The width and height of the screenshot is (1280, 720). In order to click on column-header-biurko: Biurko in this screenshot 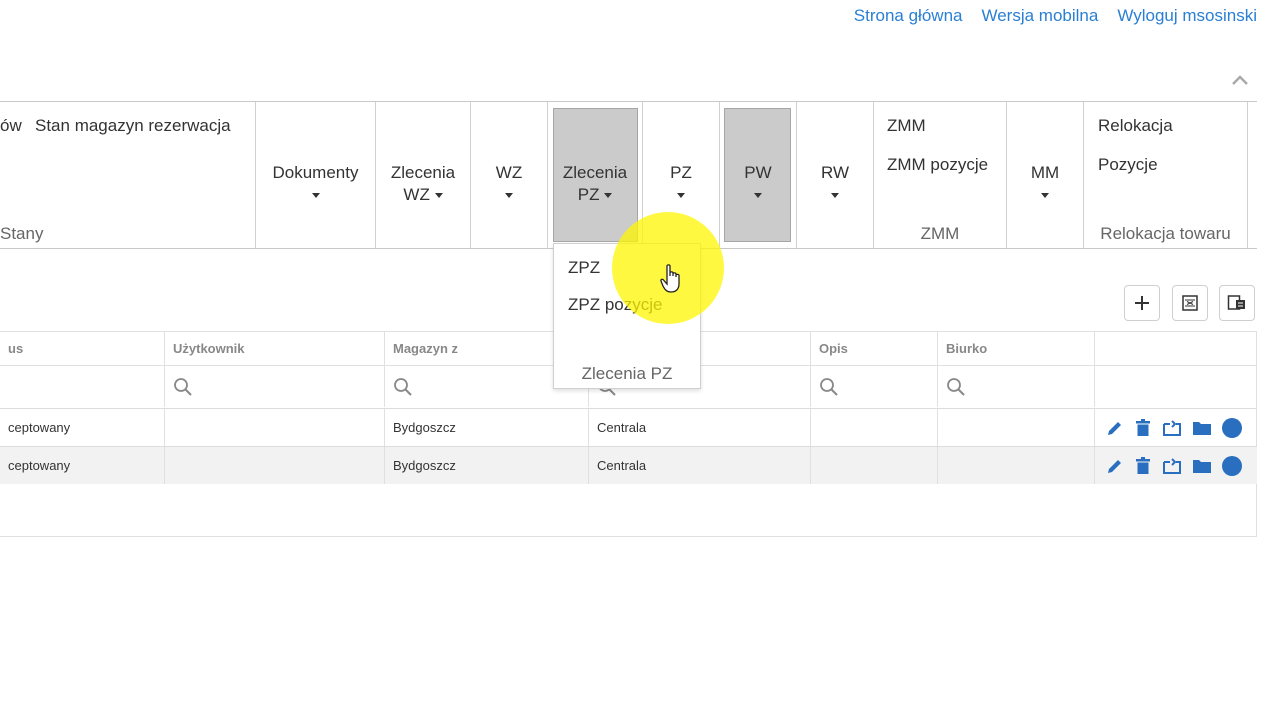, I will do `click(1016, 348)`.